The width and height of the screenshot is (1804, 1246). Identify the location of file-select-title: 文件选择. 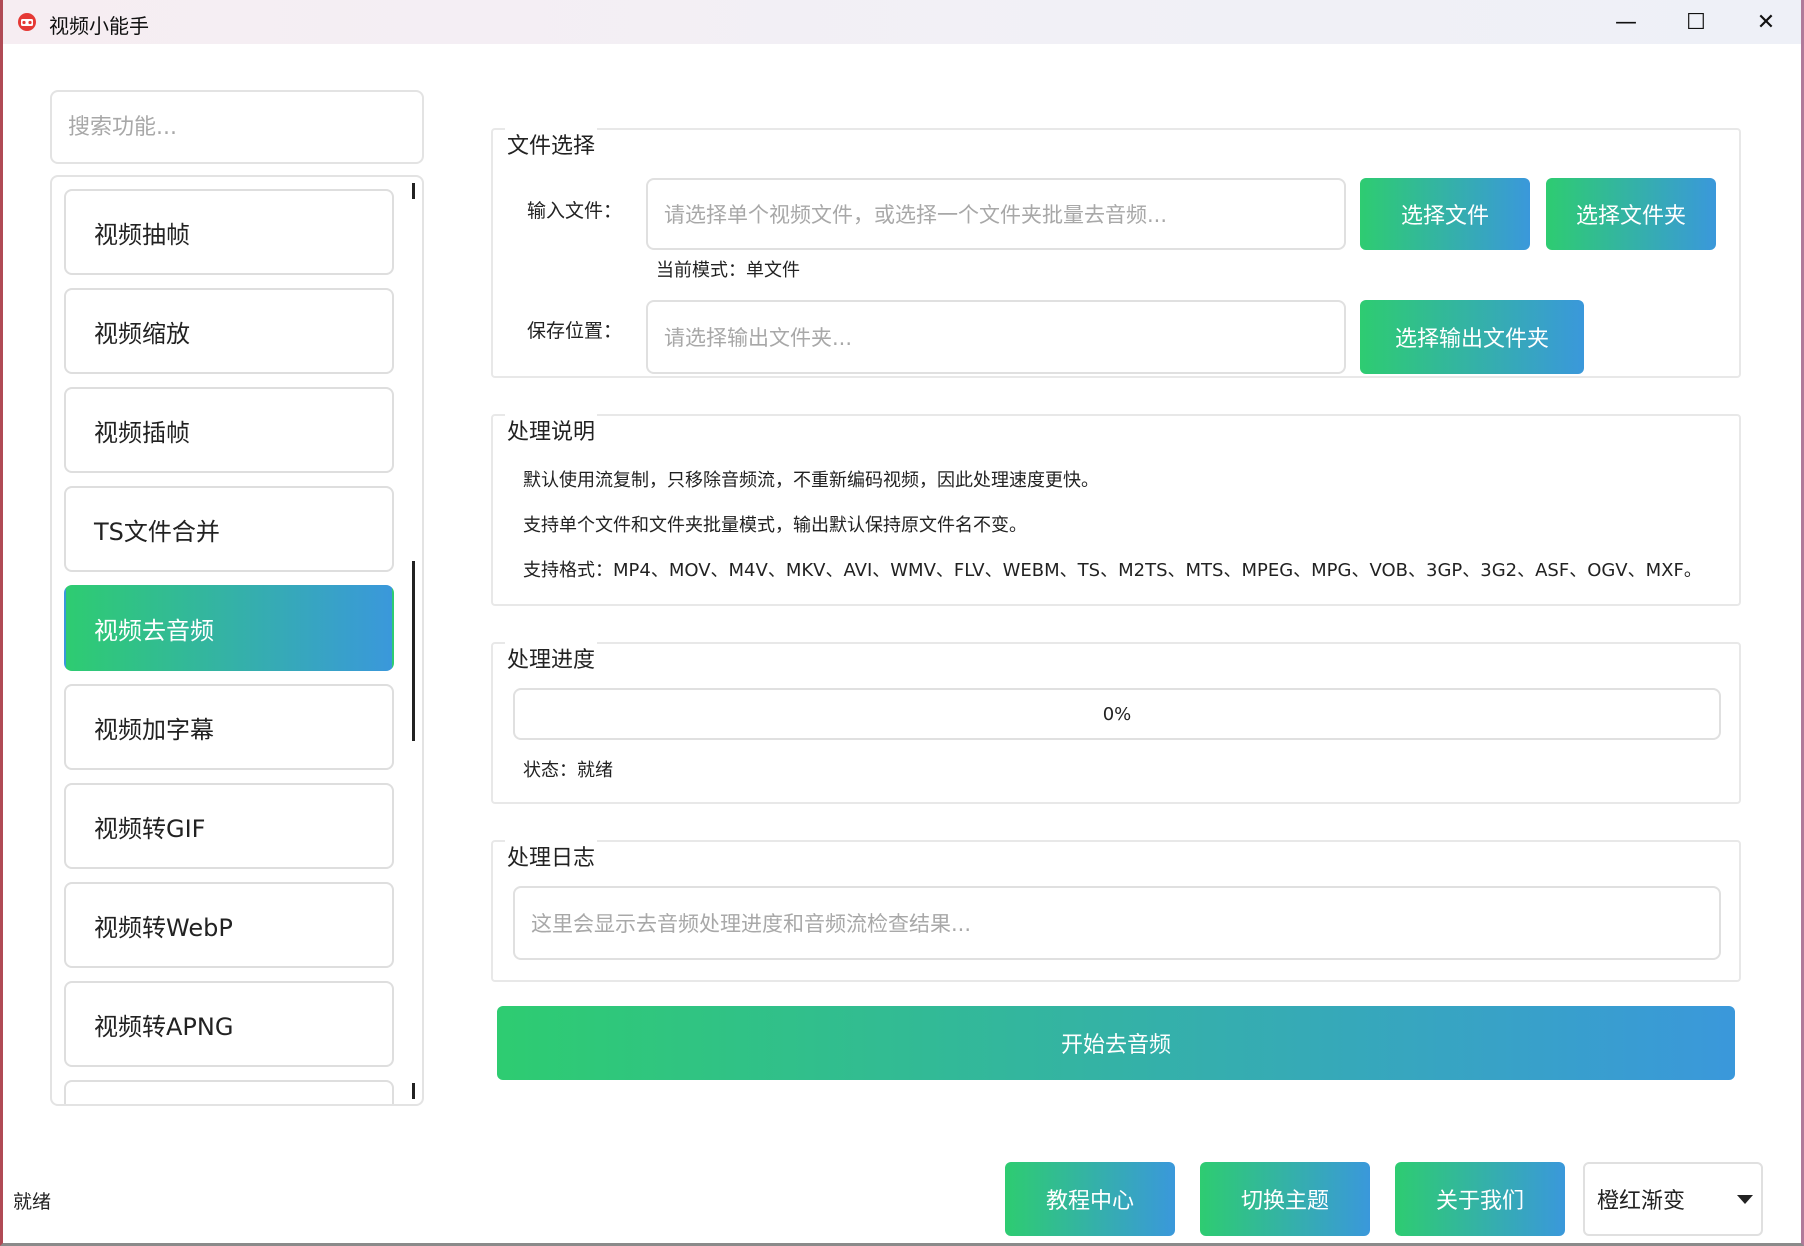
(551, 144).